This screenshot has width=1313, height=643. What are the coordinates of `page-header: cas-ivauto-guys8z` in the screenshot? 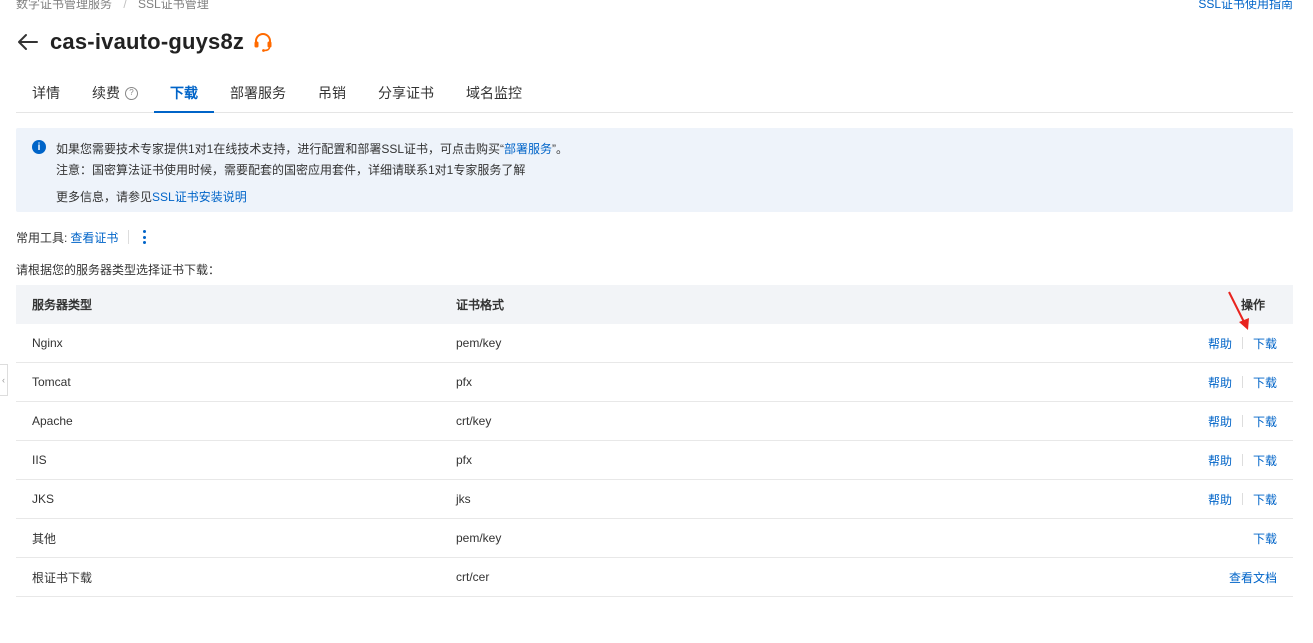 It's located at (145, 42).